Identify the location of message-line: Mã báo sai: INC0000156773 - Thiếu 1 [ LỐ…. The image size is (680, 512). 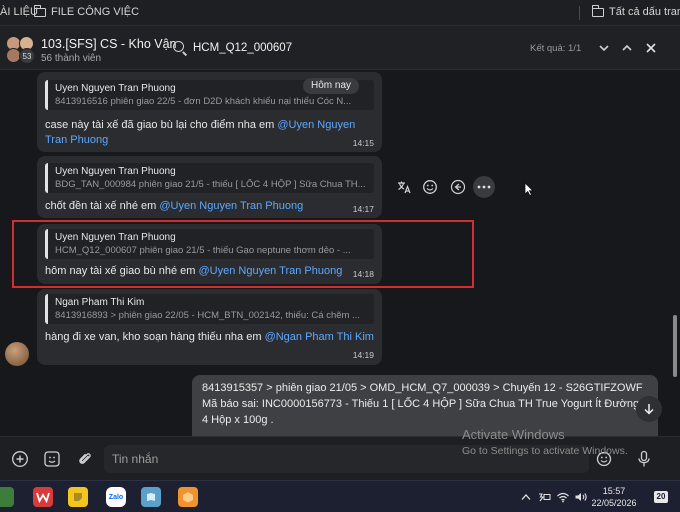
(424, 404).